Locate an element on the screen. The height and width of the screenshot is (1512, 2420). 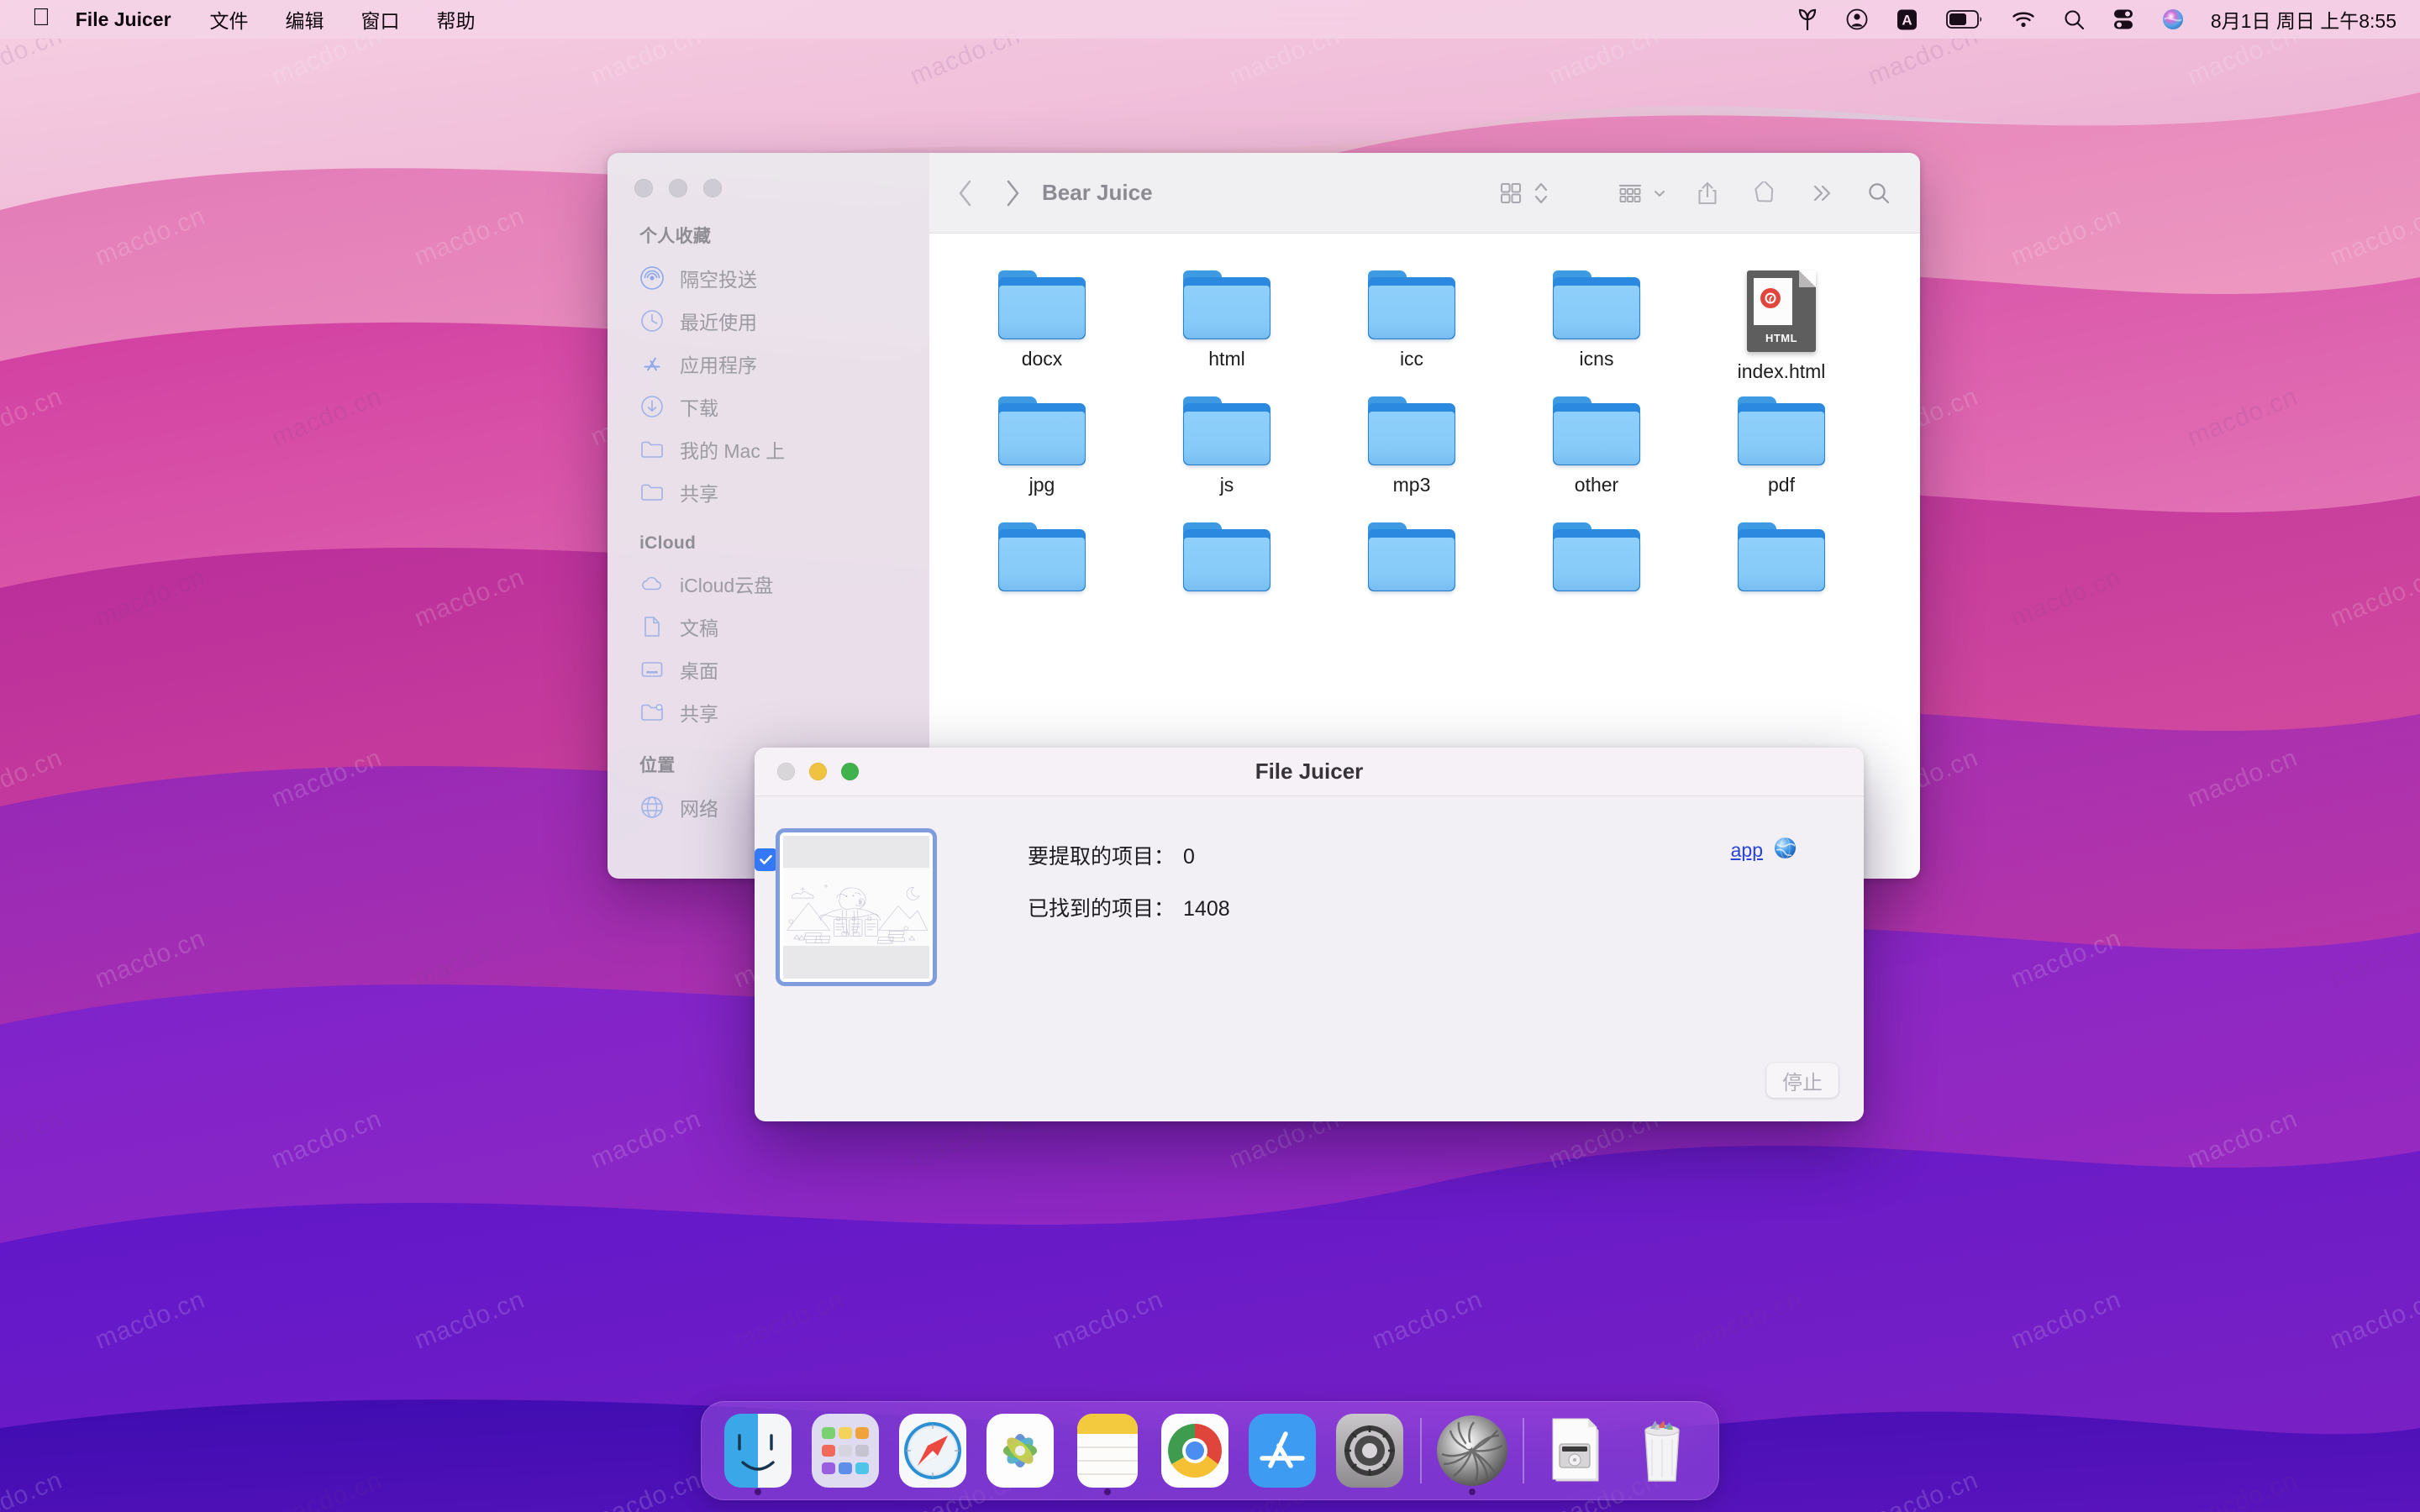
finder-folder-item: js is located at coordinates (1226, 446).